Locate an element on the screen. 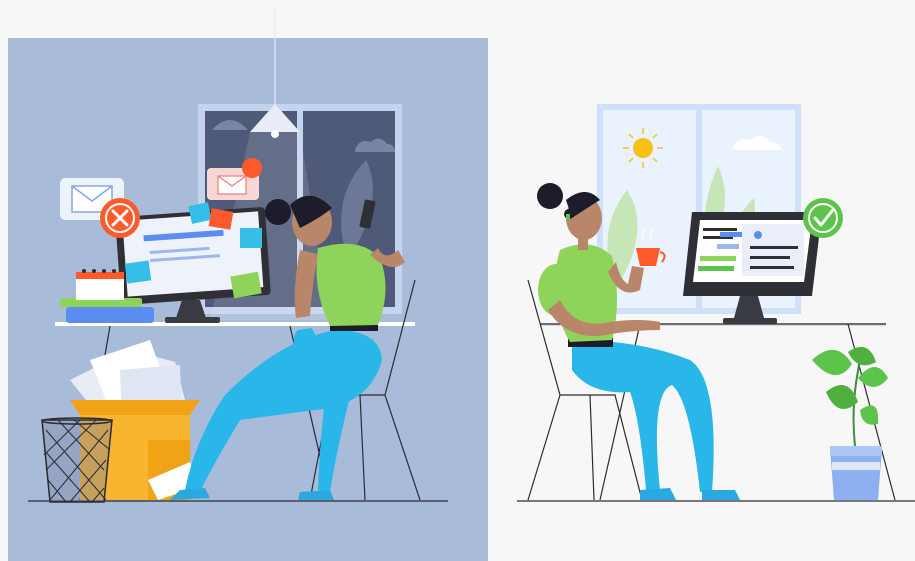 The height and width of the screenshot is (561, 915). close-icon is located at coordinates (120, 218).